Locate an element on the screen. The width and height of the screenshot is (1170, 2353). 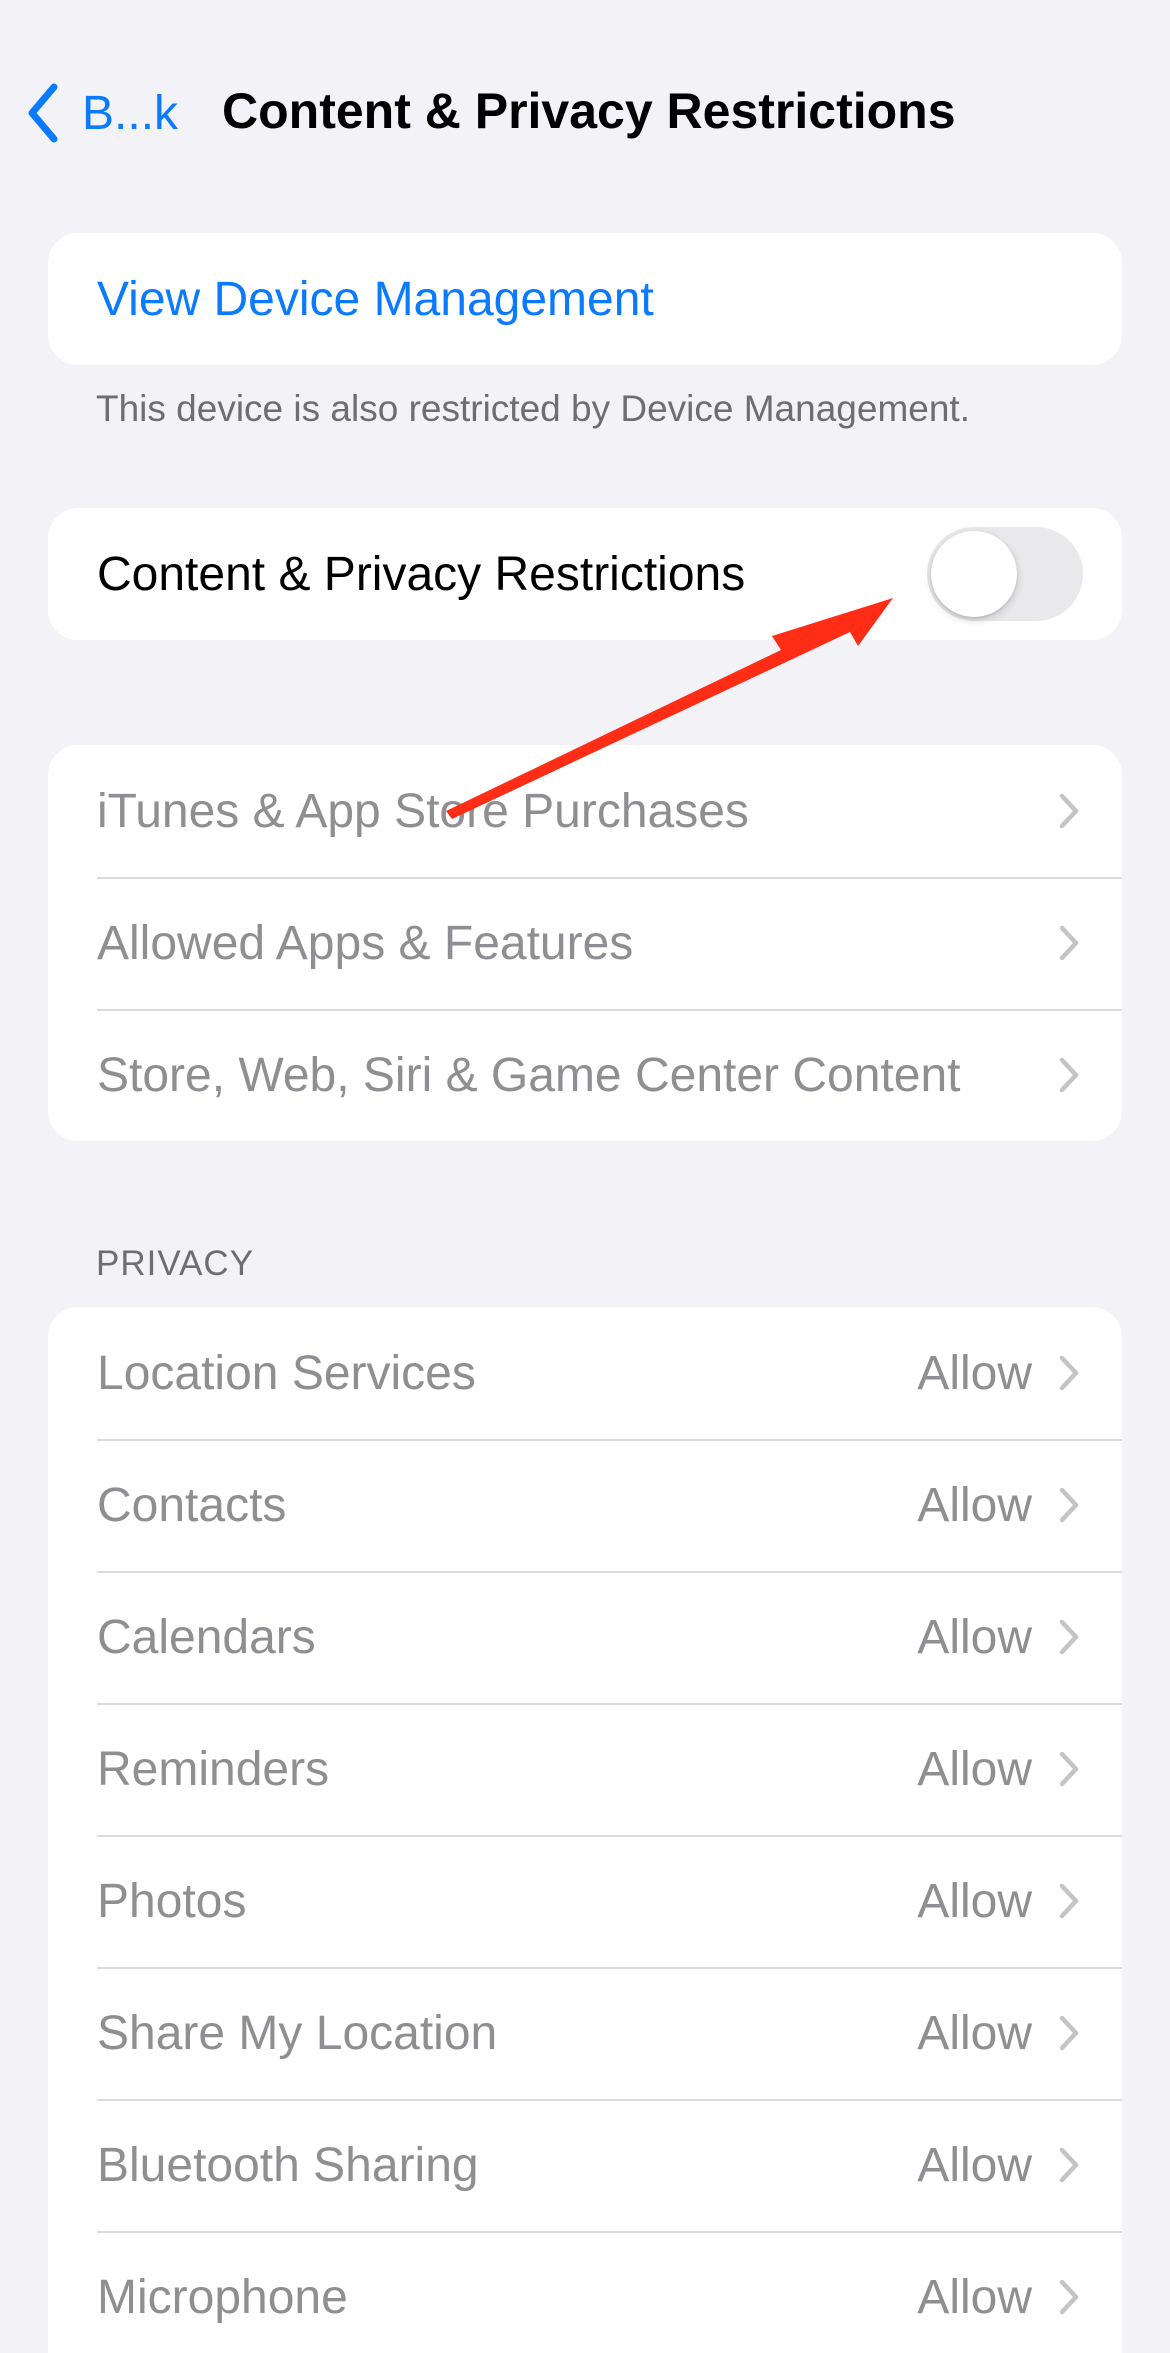
chevron-left-icon is located at coordinates (43, 113).